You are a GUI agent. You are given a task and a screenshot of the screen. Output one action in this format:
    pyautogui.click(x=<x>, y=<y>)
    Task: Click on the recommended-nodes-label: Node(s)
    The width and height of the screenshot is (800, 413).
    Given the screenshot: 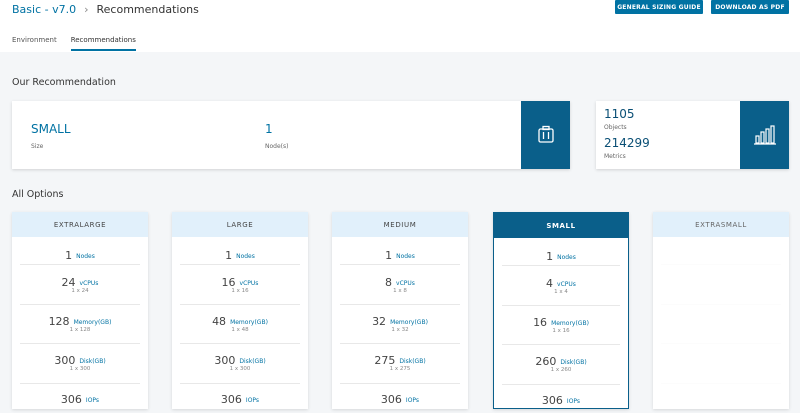 What is the action you would take?
    pyautogui.click(x=277, y=146)
    